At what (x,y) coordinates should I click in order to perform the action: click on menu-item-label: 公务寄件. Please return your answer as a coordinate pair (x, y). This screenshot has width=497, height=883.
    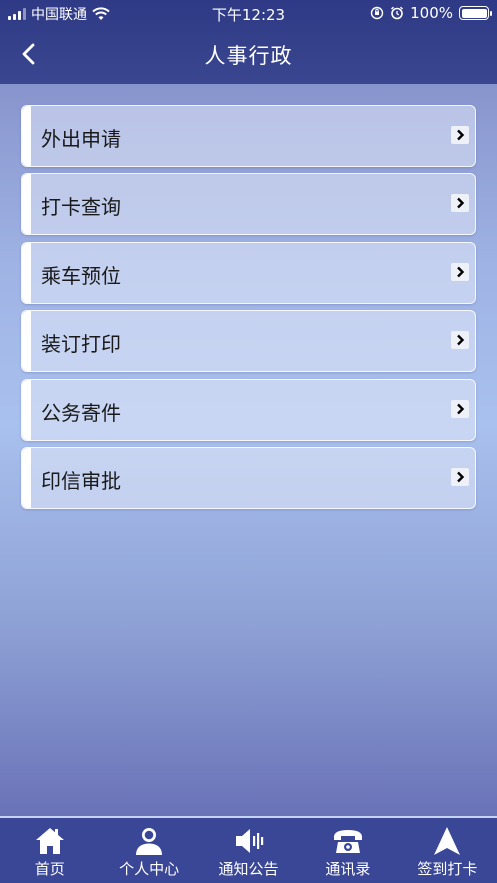
    Looking at the image, I should click on (81, 412).